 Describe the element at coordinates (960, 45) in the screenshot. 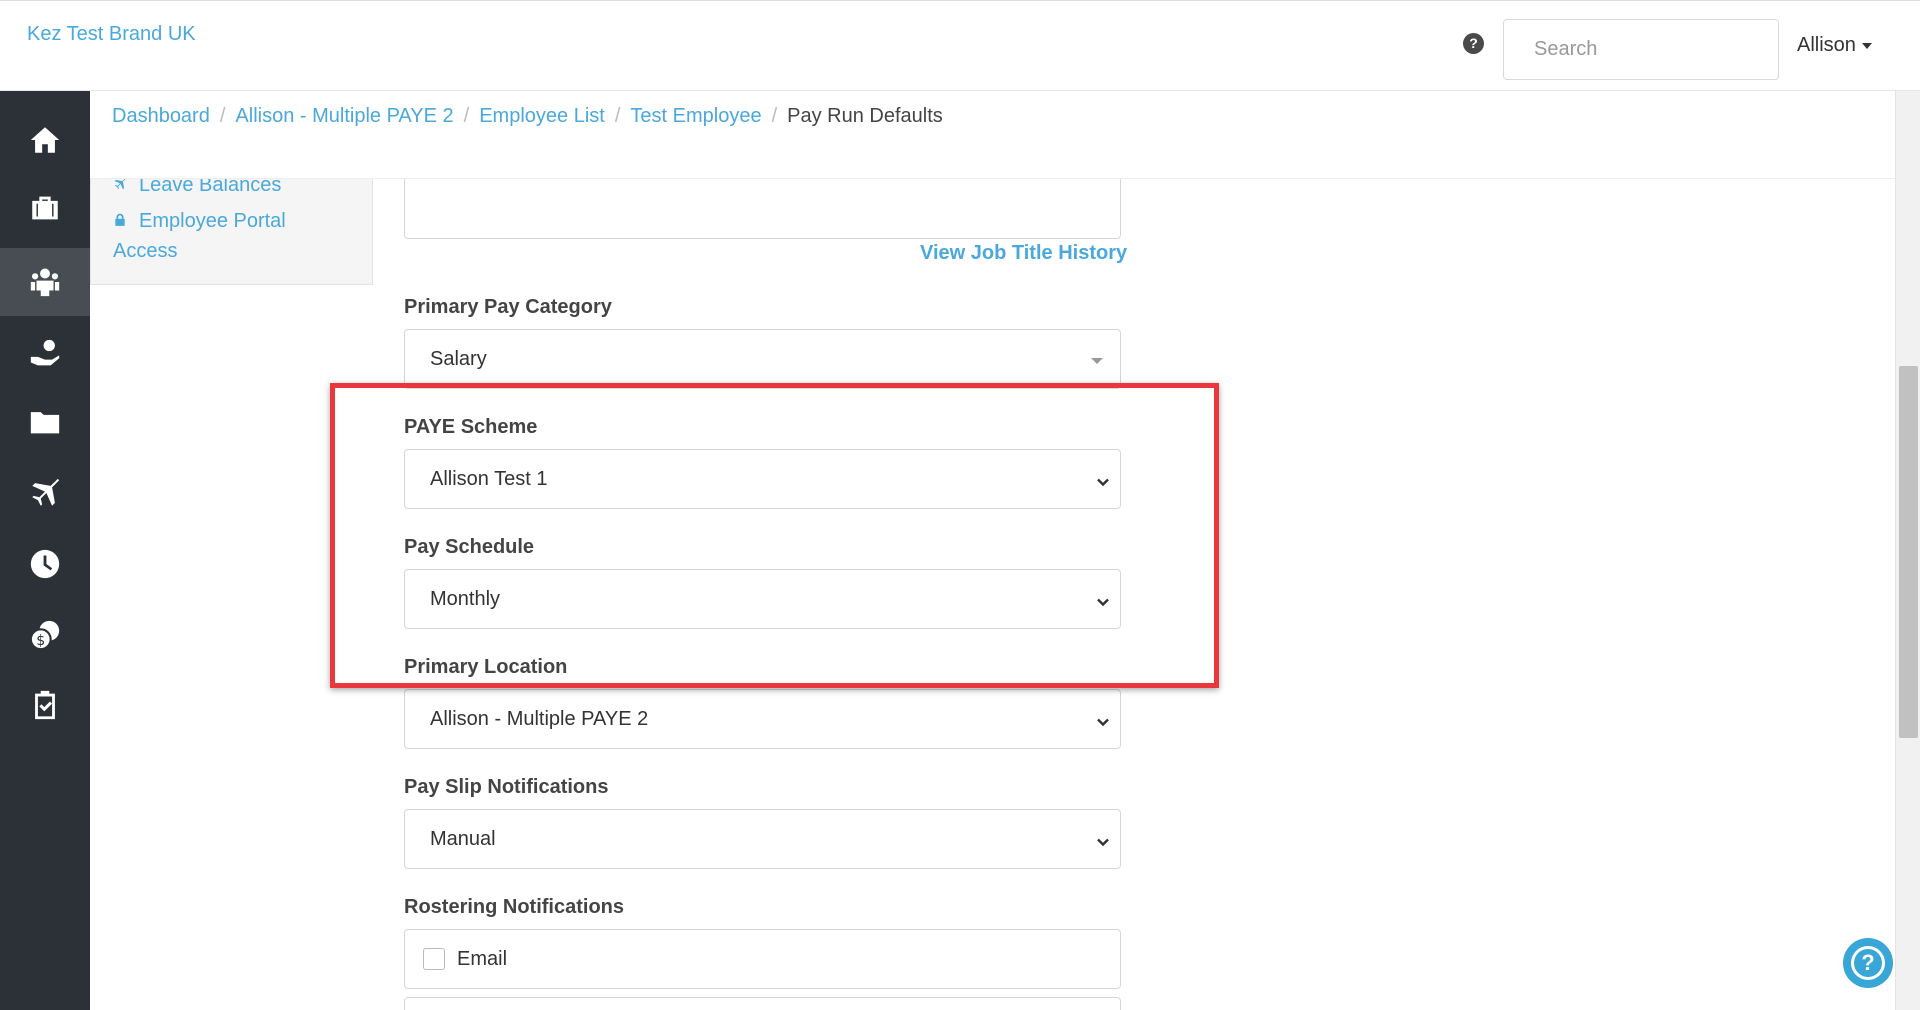

I see `top-bar: Kez Test Brand UK ? Allison` at that location.